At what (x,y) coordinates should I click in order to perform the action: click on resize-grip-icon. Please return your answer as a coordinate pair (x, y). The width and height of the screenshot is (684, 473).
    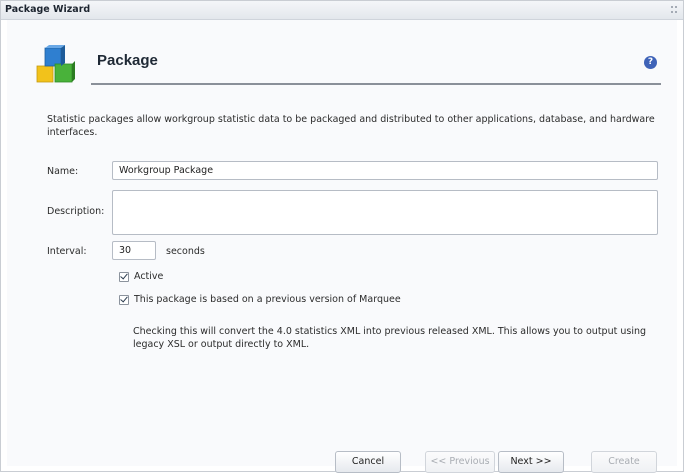
    Looking at the image, I should click on (674, 9).